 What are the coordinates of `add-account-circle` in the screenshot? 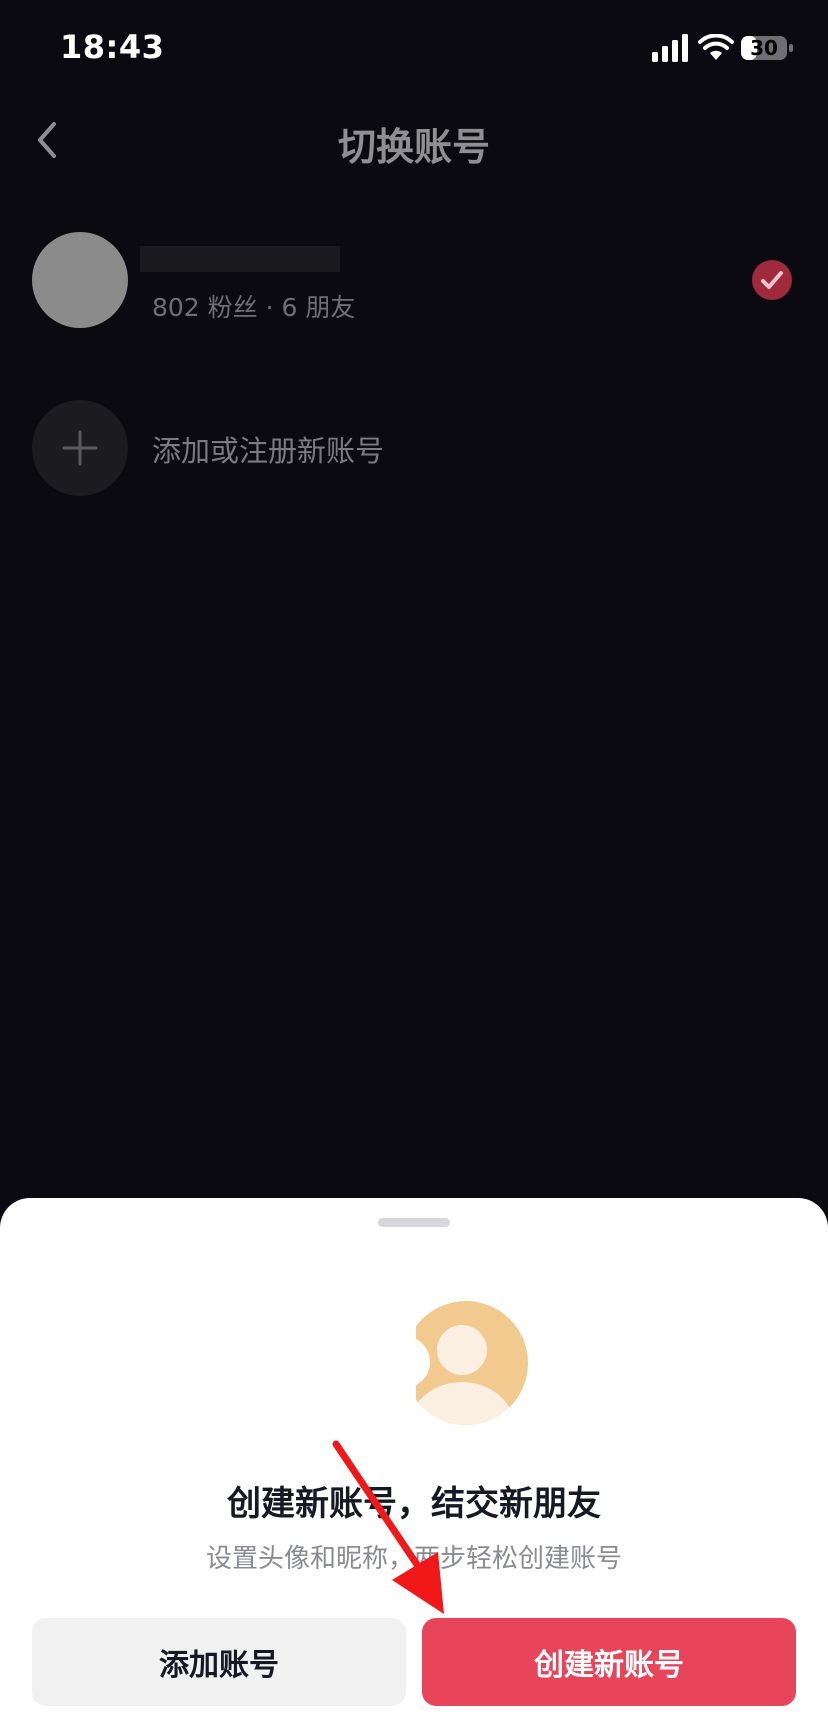 It's located at (80, 448).